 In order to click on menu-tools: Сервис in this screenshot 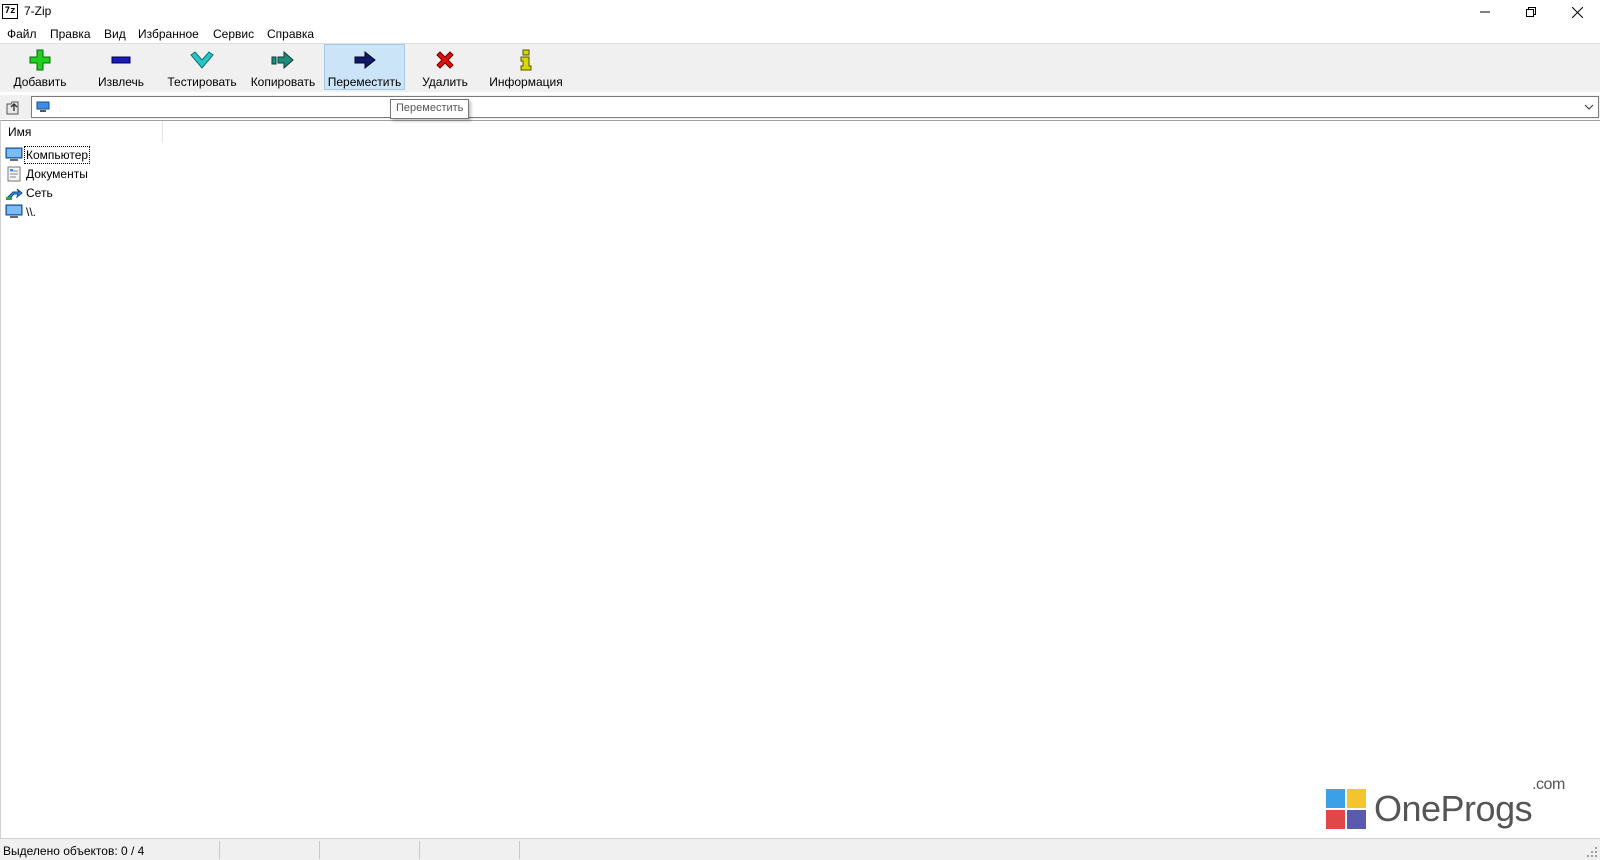, I will do `click(233, 34)`.